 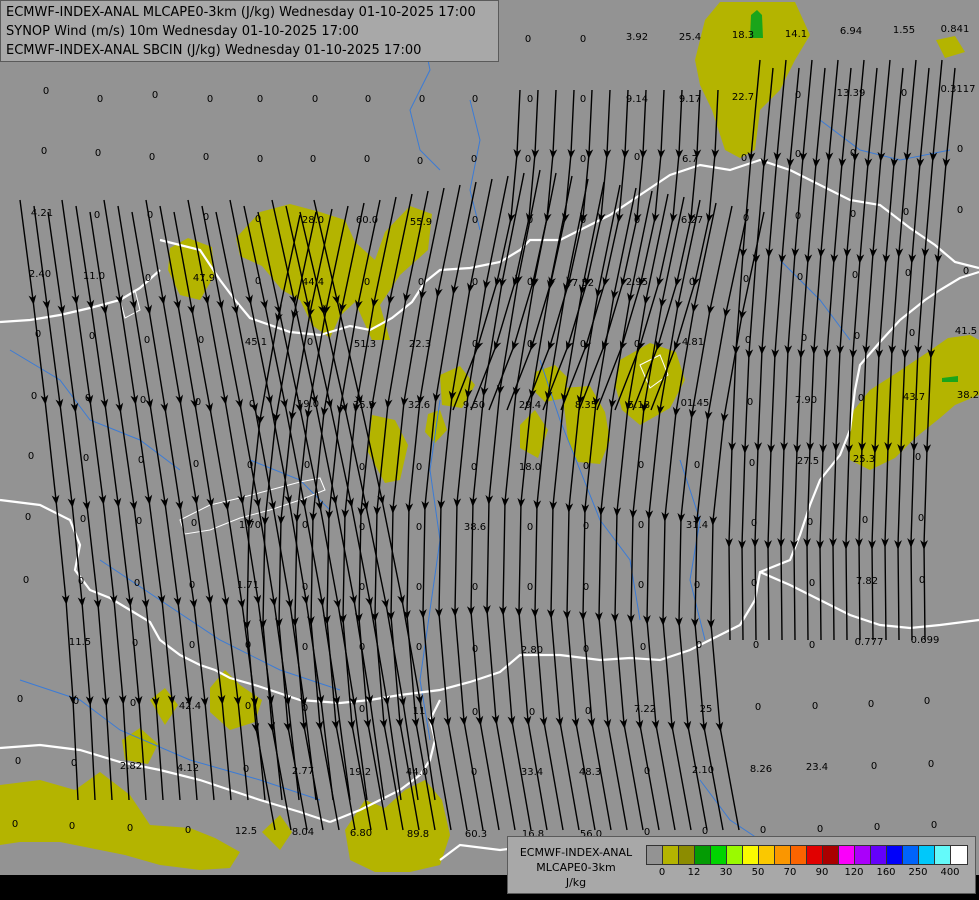 What do you see at coordinates (367, 220) in the screenshot?
I see `cin-value-label: 60.0` at bounding box center [367, 220].